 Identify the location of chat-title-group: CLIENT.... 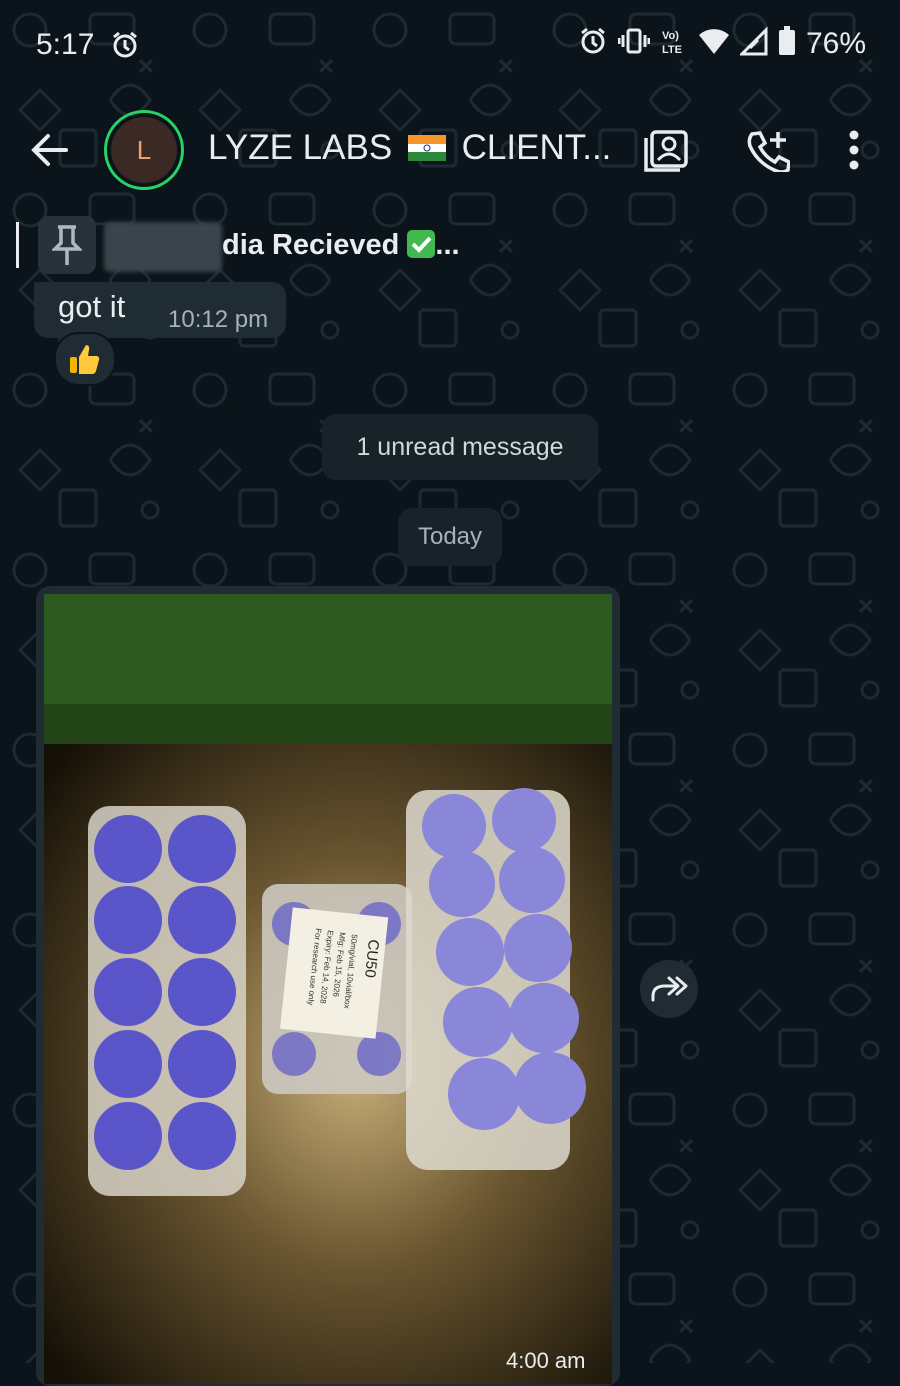
(536, 147).